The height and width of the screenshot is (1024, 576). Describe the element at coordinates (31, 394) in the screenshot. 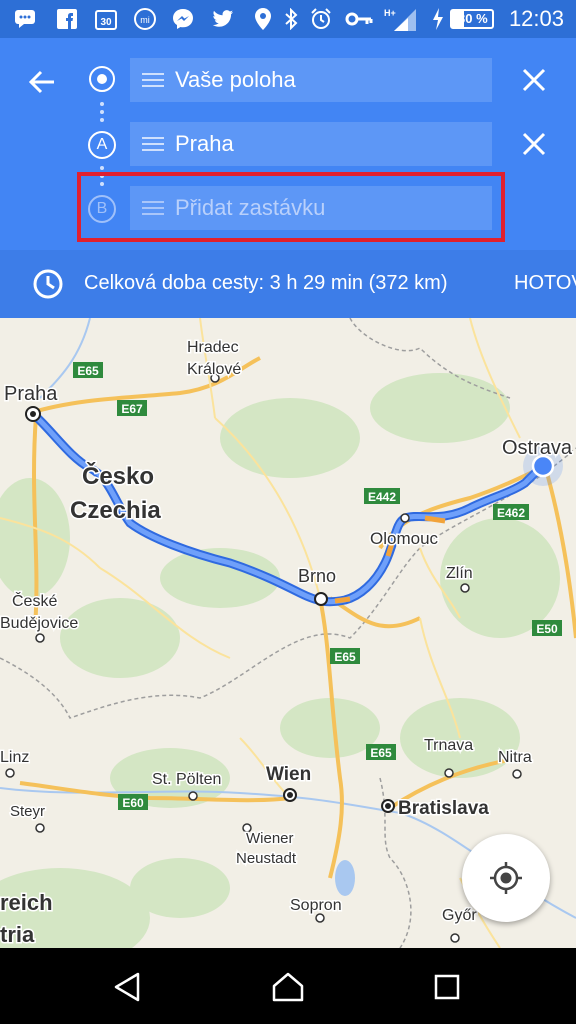

I see `label-praha: Praha` at that location.